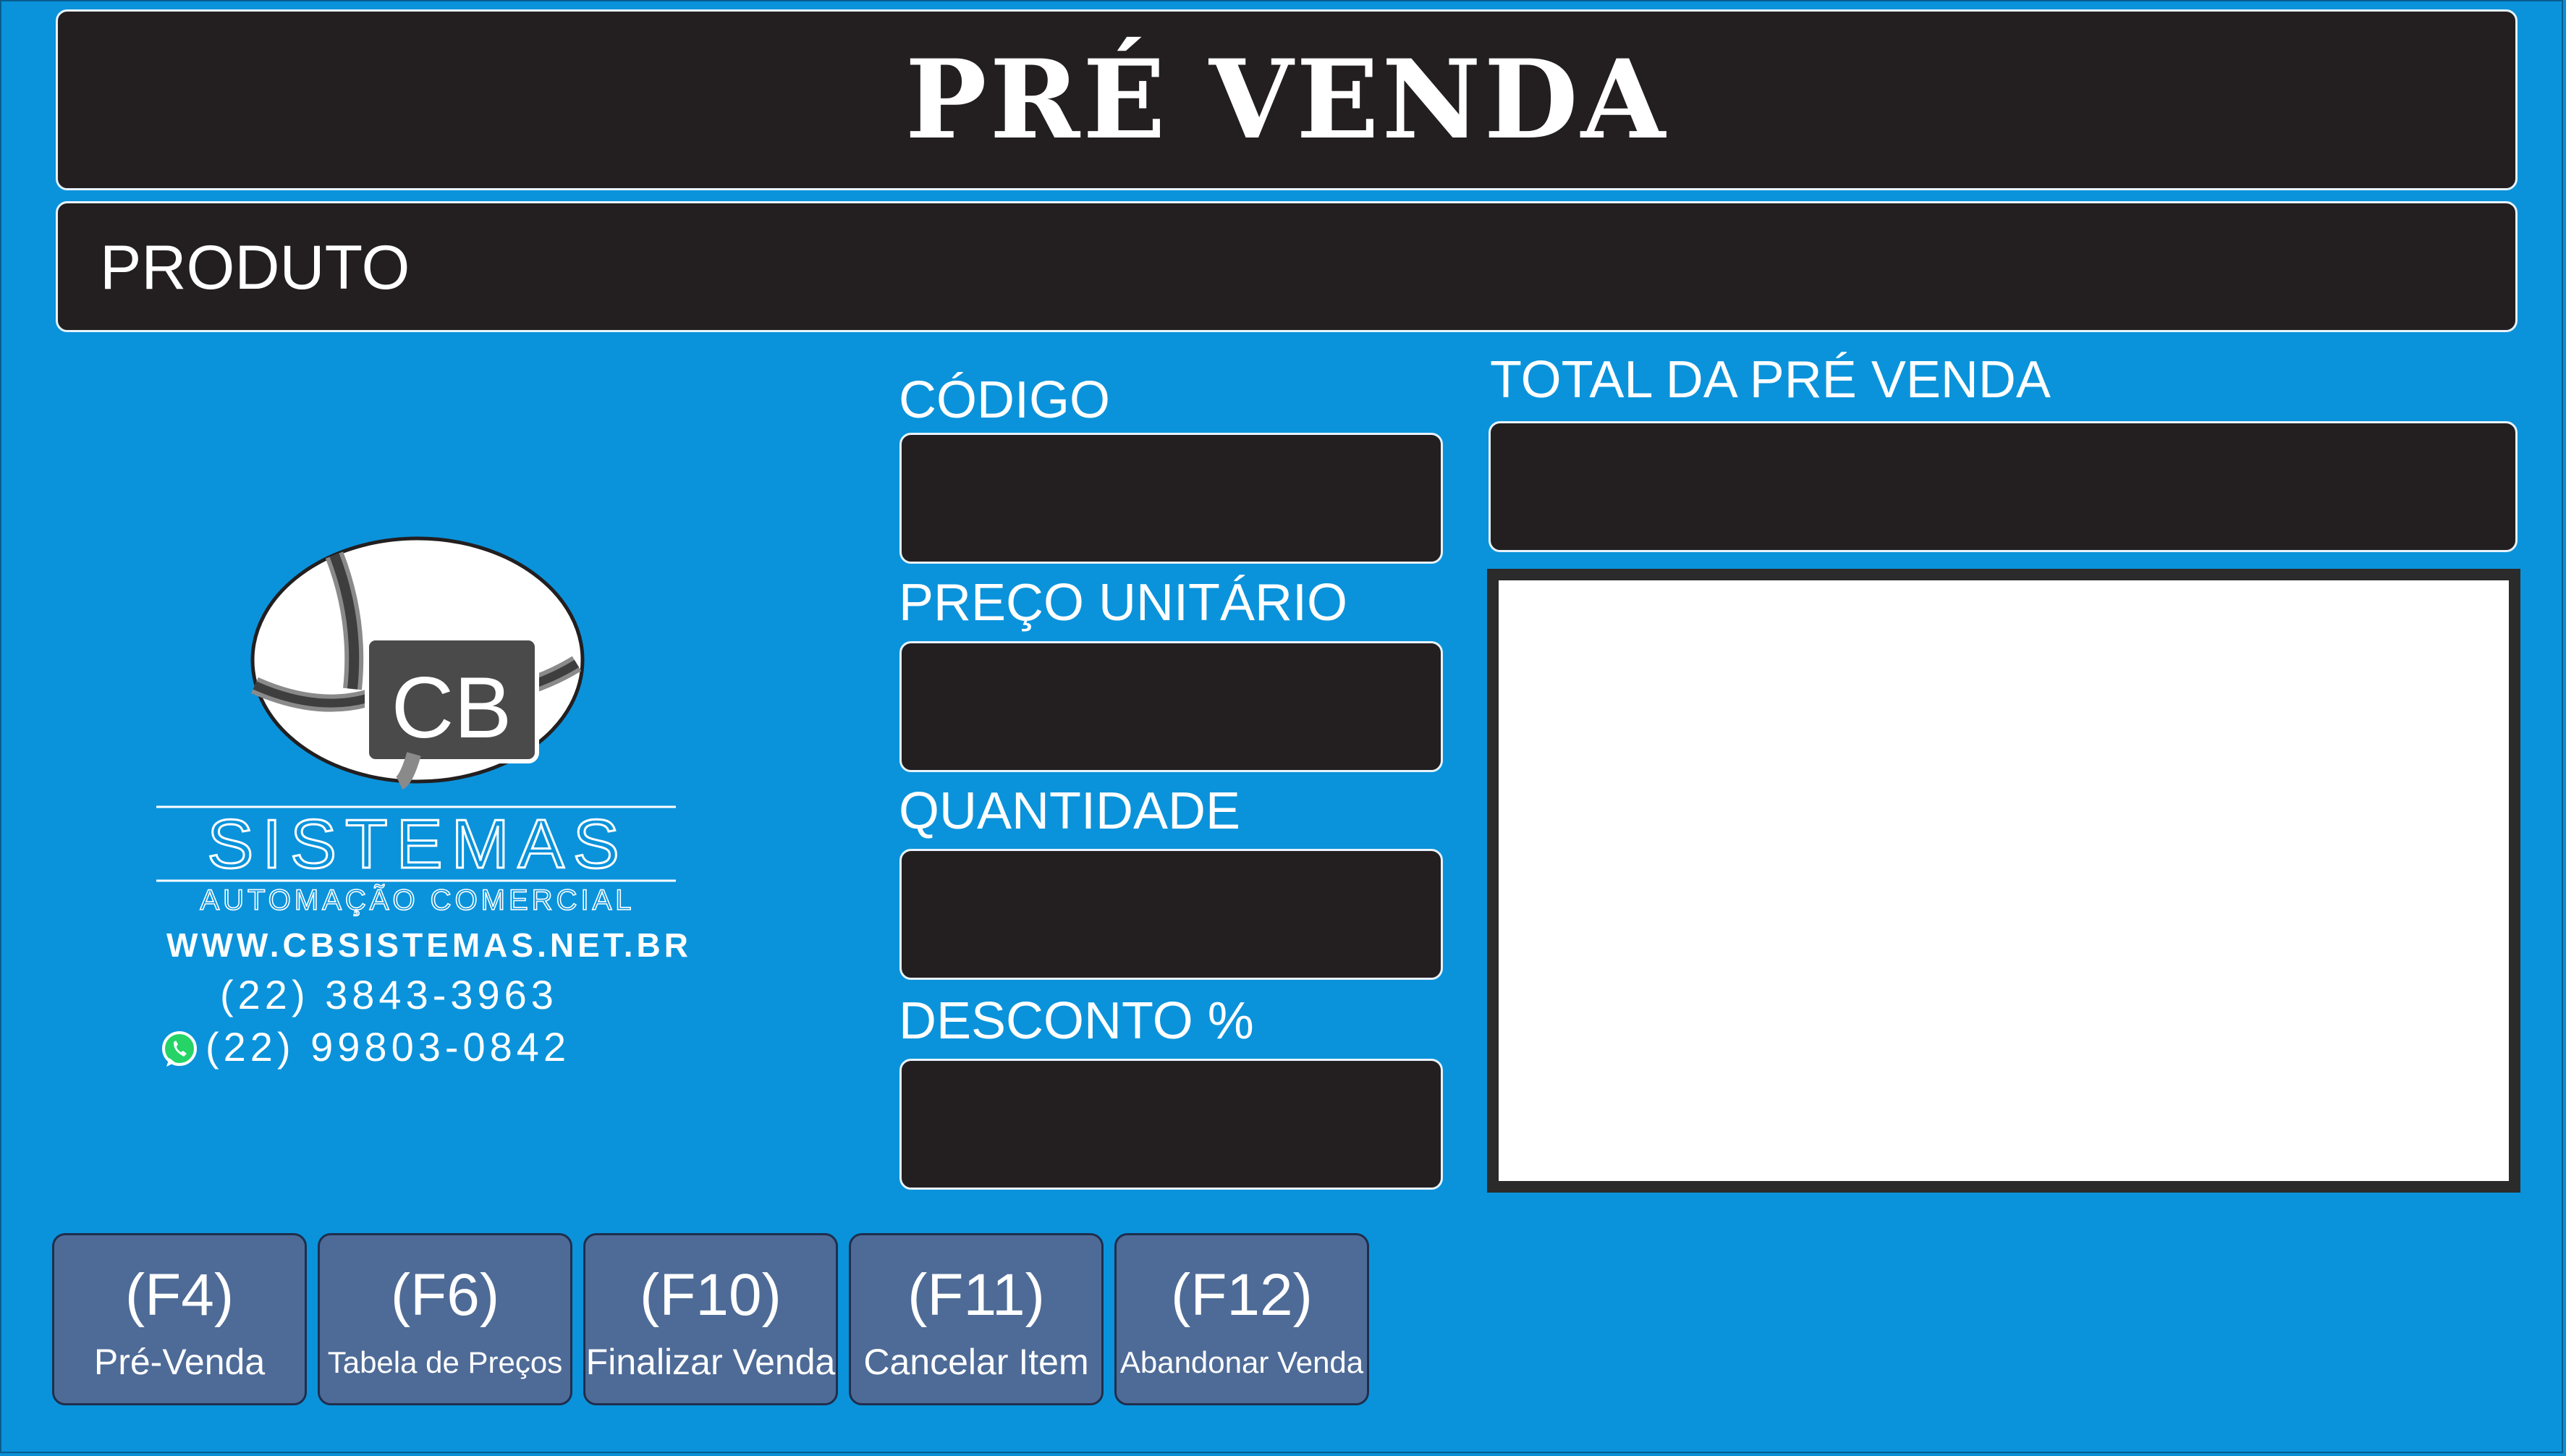 The height and width of the screenshot is (1456, 2566). I want to click on total-display, so click(2003, 487).